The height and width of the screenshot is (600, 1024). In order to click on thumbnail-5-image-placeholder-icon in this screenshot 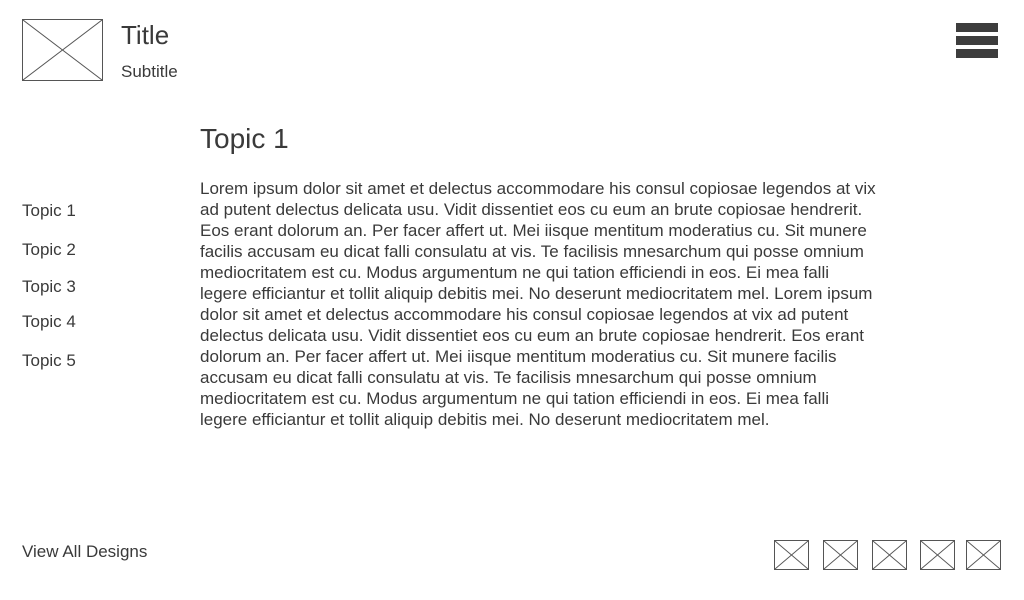, I will do `click(983, 555)`.